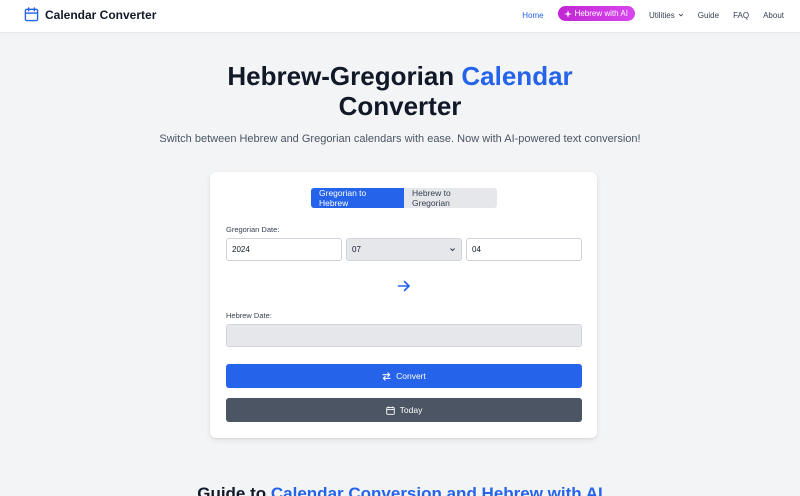 The width and height of the screenshot is (800, 496). What do you see at coordinates (517, 76) in the screenshot?
I see `title-accent: Calendar` at bounding box center [517, 76].